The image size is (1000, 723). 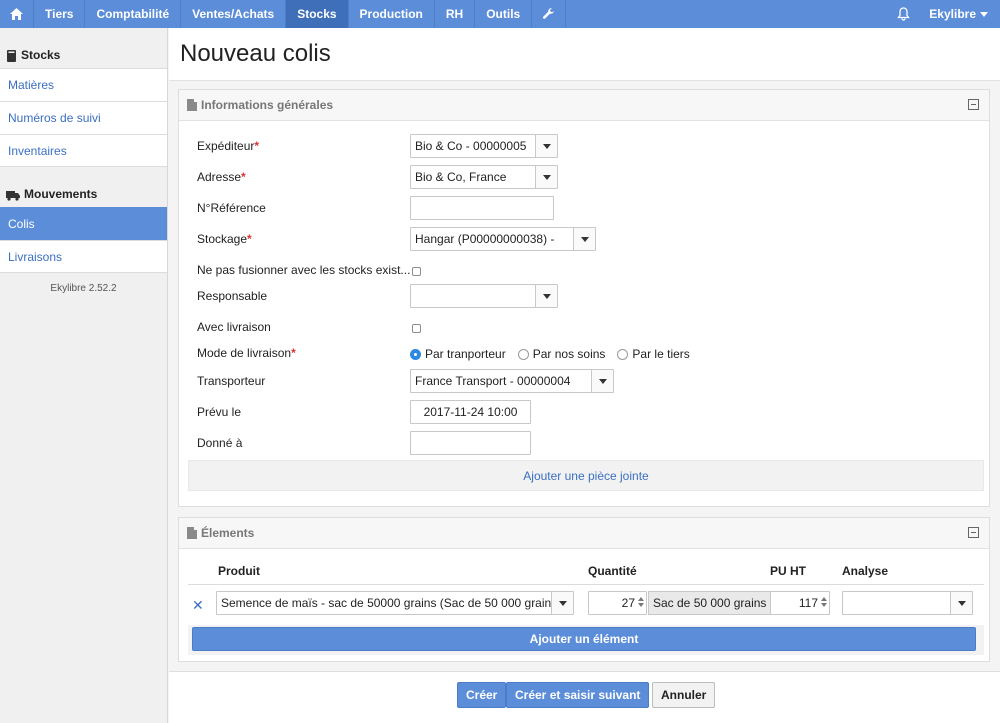 I want to click on user-menu: Ekylibre, so click(x=960, y=14).